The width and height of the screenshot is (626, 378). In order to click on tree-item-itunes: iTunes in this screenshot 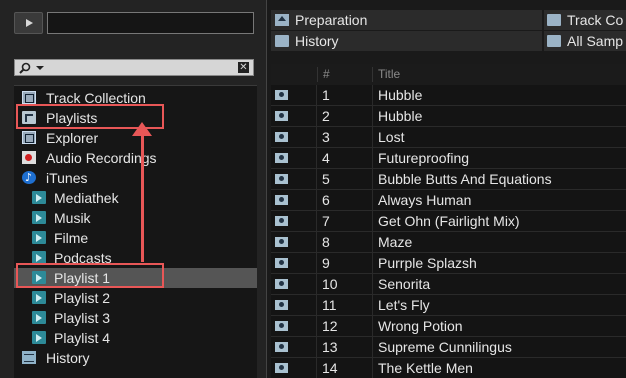, I will do `click(135, 178)`.